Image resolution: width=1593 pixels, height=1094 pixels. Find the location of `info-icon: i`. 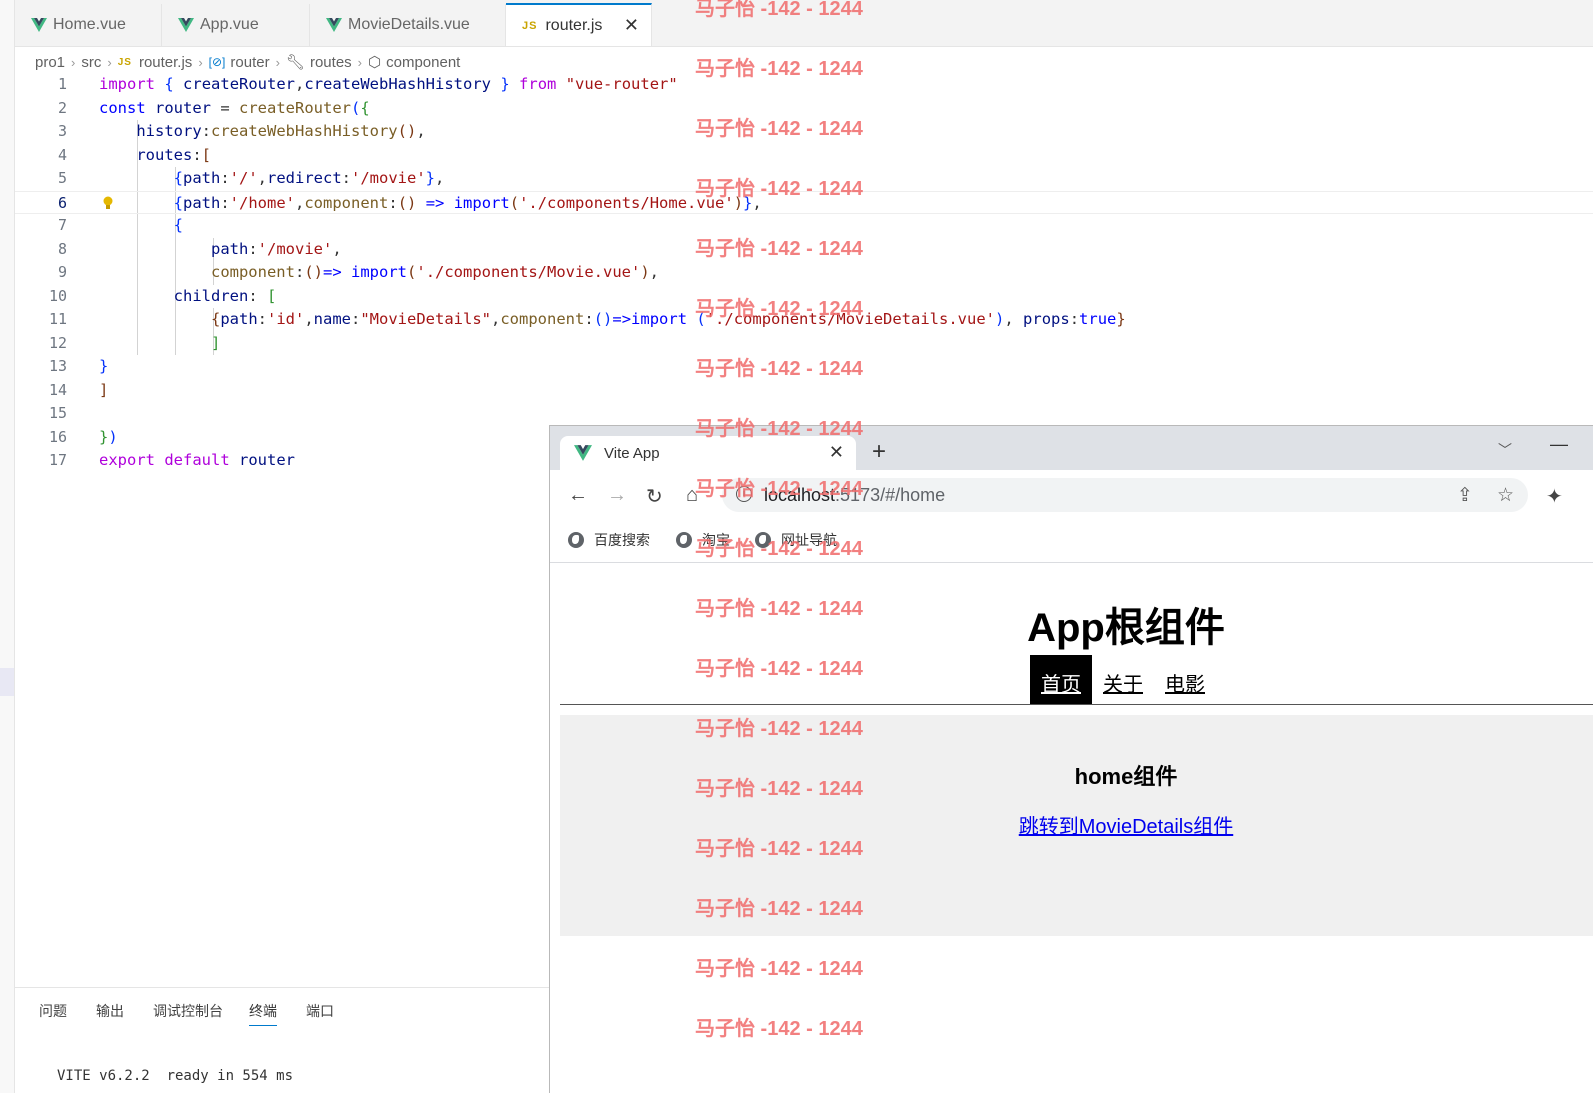

info-icon: i is located at coordinates (744, 494).